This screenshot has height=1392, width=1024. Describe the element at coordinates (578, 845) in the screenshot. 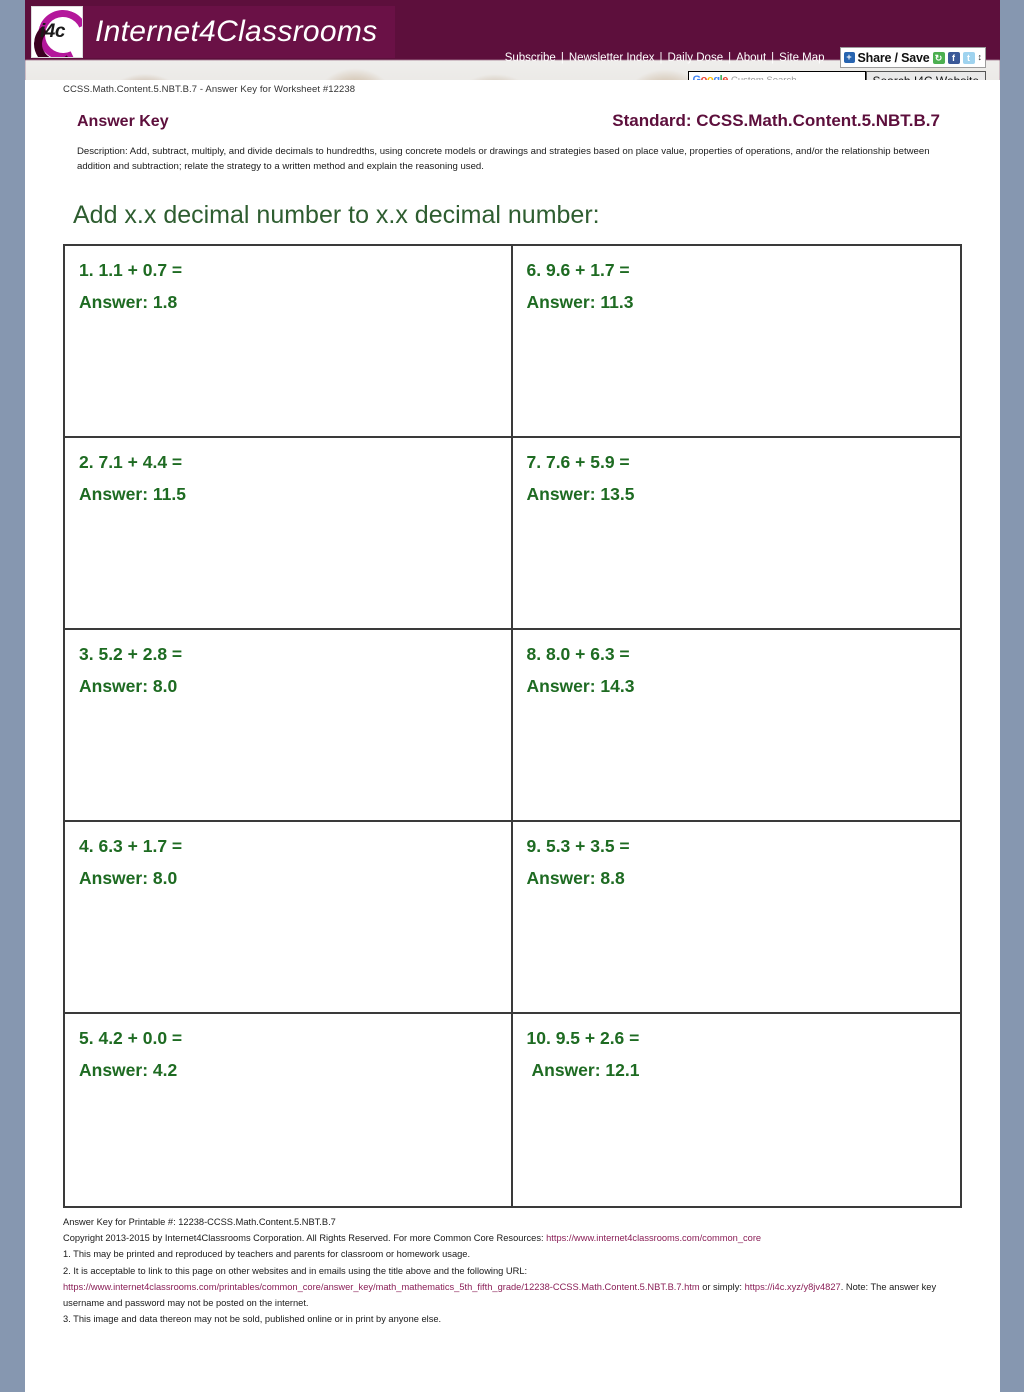

I see `problem-question: 9. 5.3 + 3.5 =` at that location.